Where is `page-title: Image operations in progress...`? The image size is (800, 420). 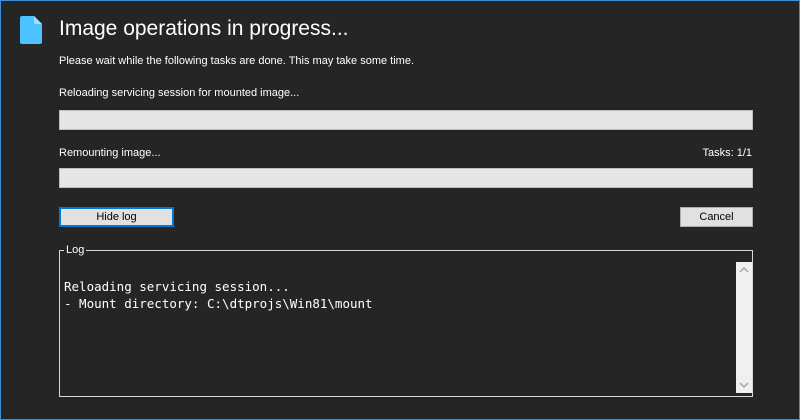 page-title: Image operations in progress... is located at coordinates (204, 28).